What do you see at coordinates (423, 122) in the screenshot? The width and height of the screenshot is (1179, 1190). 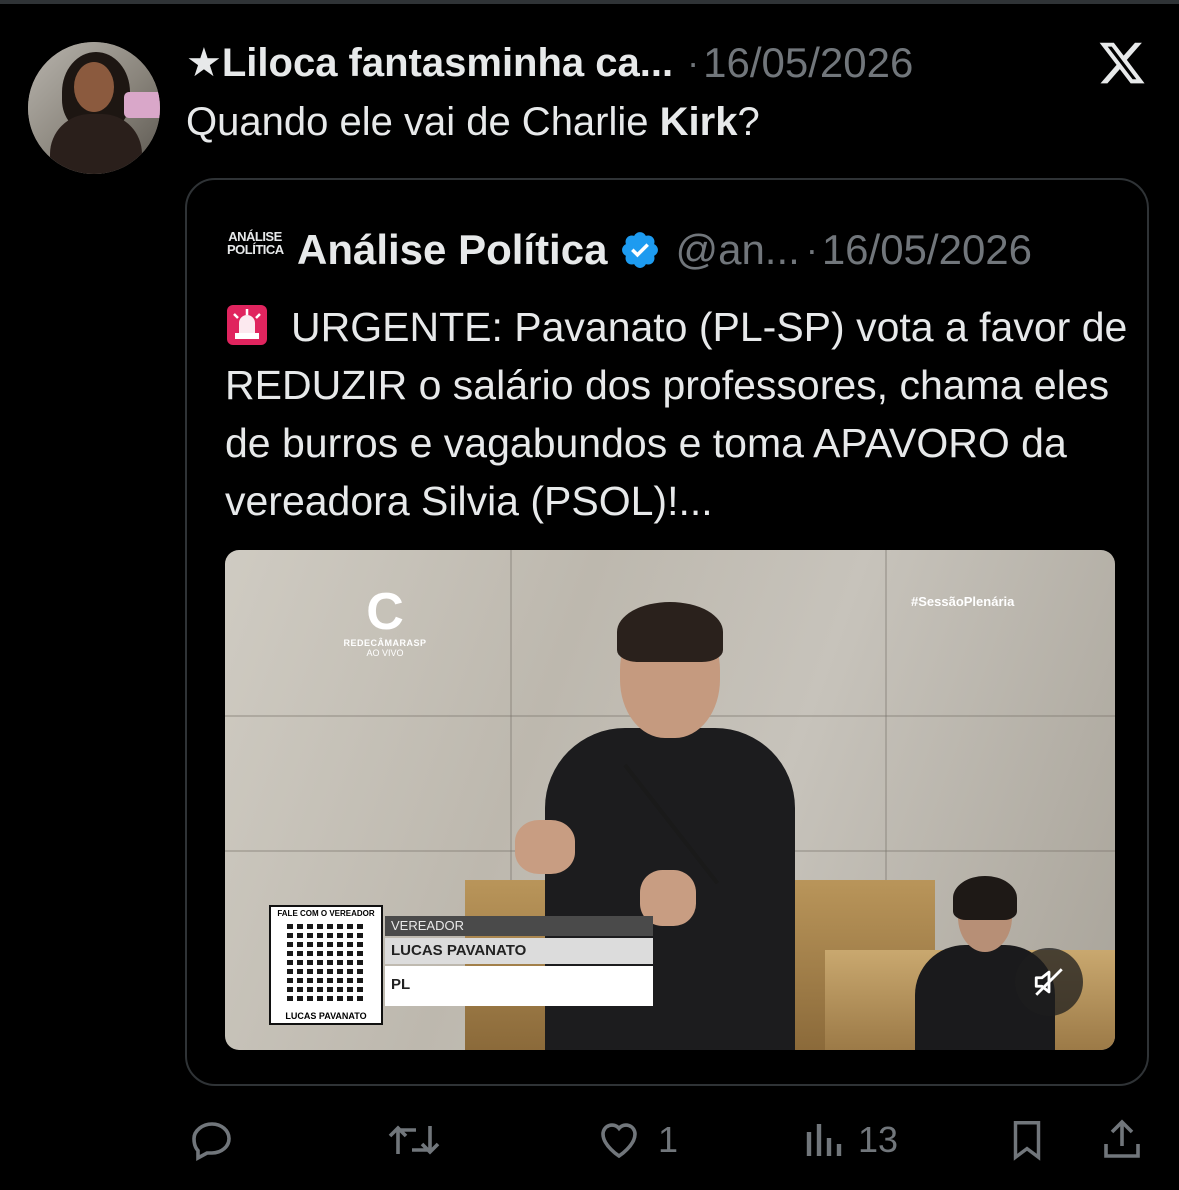 I see `tweet-text-part: Quando ele vai de Charlie` at bounding box center [423, 122].